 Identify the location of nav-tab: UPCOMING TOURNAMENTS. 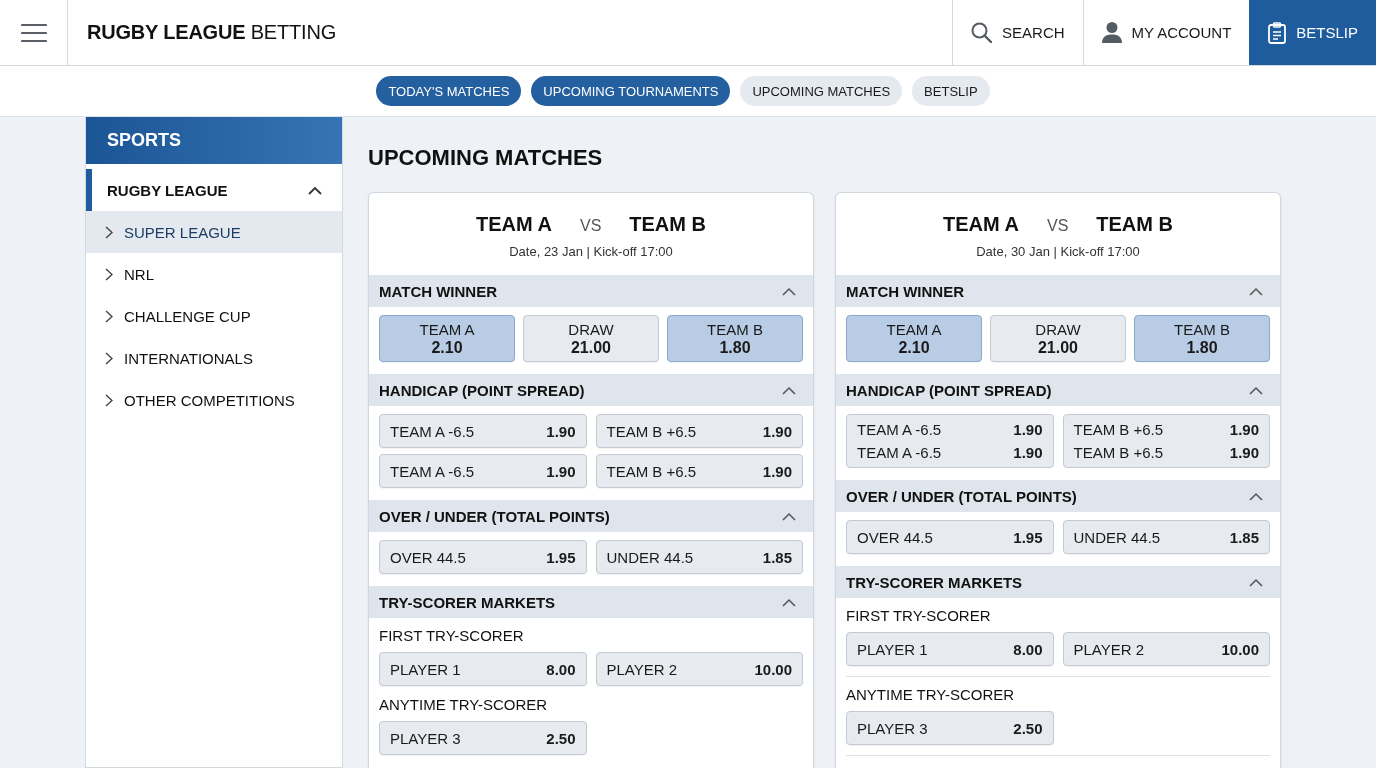
(631, 91).